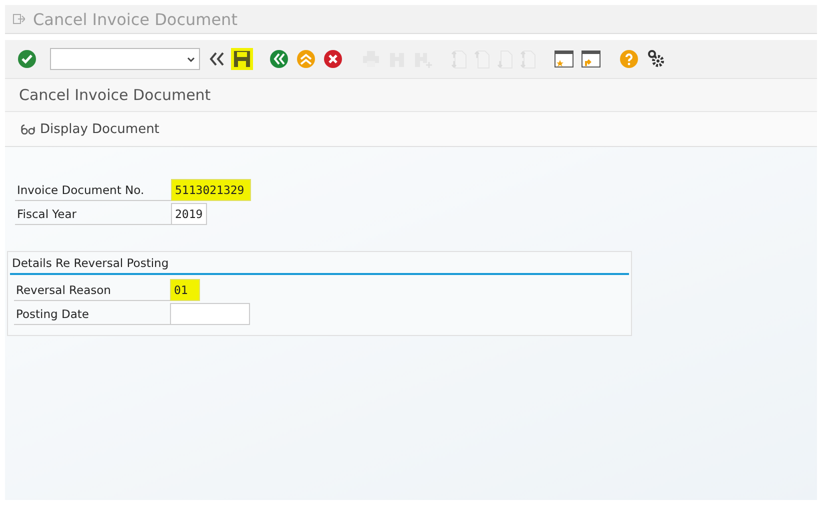 The image size is (823, 506). Describe the element at coordinates (27, 59) in the screenshot. I see `checkmark-icon` at that location.